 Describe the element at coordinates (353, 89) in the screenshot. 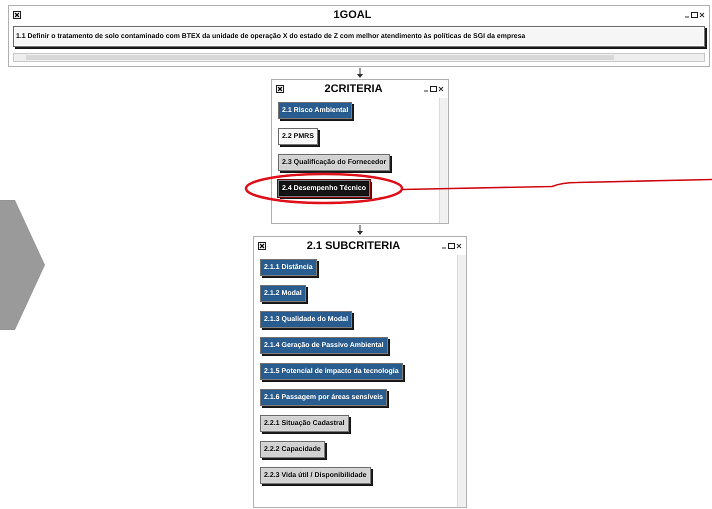

I see `panel-title: 2CRITERIA` at that location.